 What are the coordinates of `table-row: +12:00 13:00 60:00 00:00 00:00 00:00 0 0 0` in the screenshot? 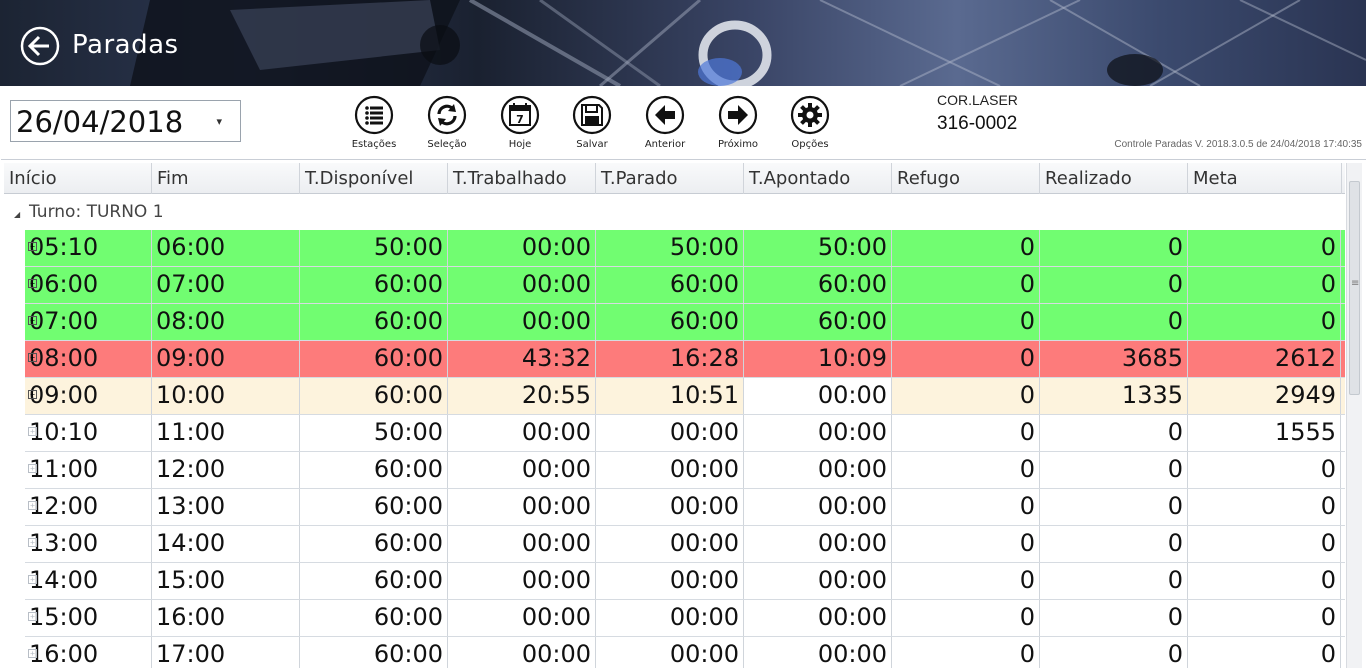 It's located at (685, 507).